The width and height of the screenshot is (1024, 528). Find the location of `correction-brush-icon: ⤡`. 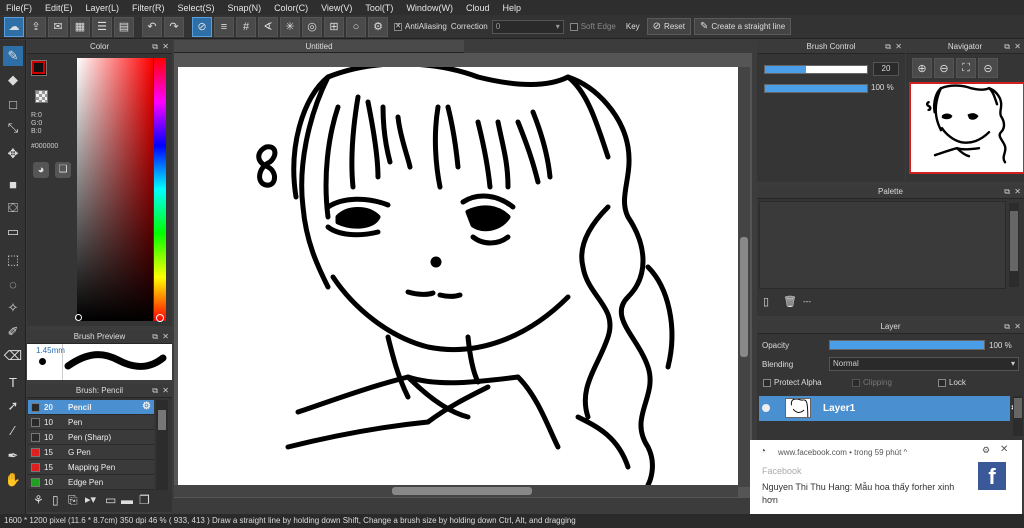

correction-brush-icon: ⤡ is located at coordinates (13, 128).